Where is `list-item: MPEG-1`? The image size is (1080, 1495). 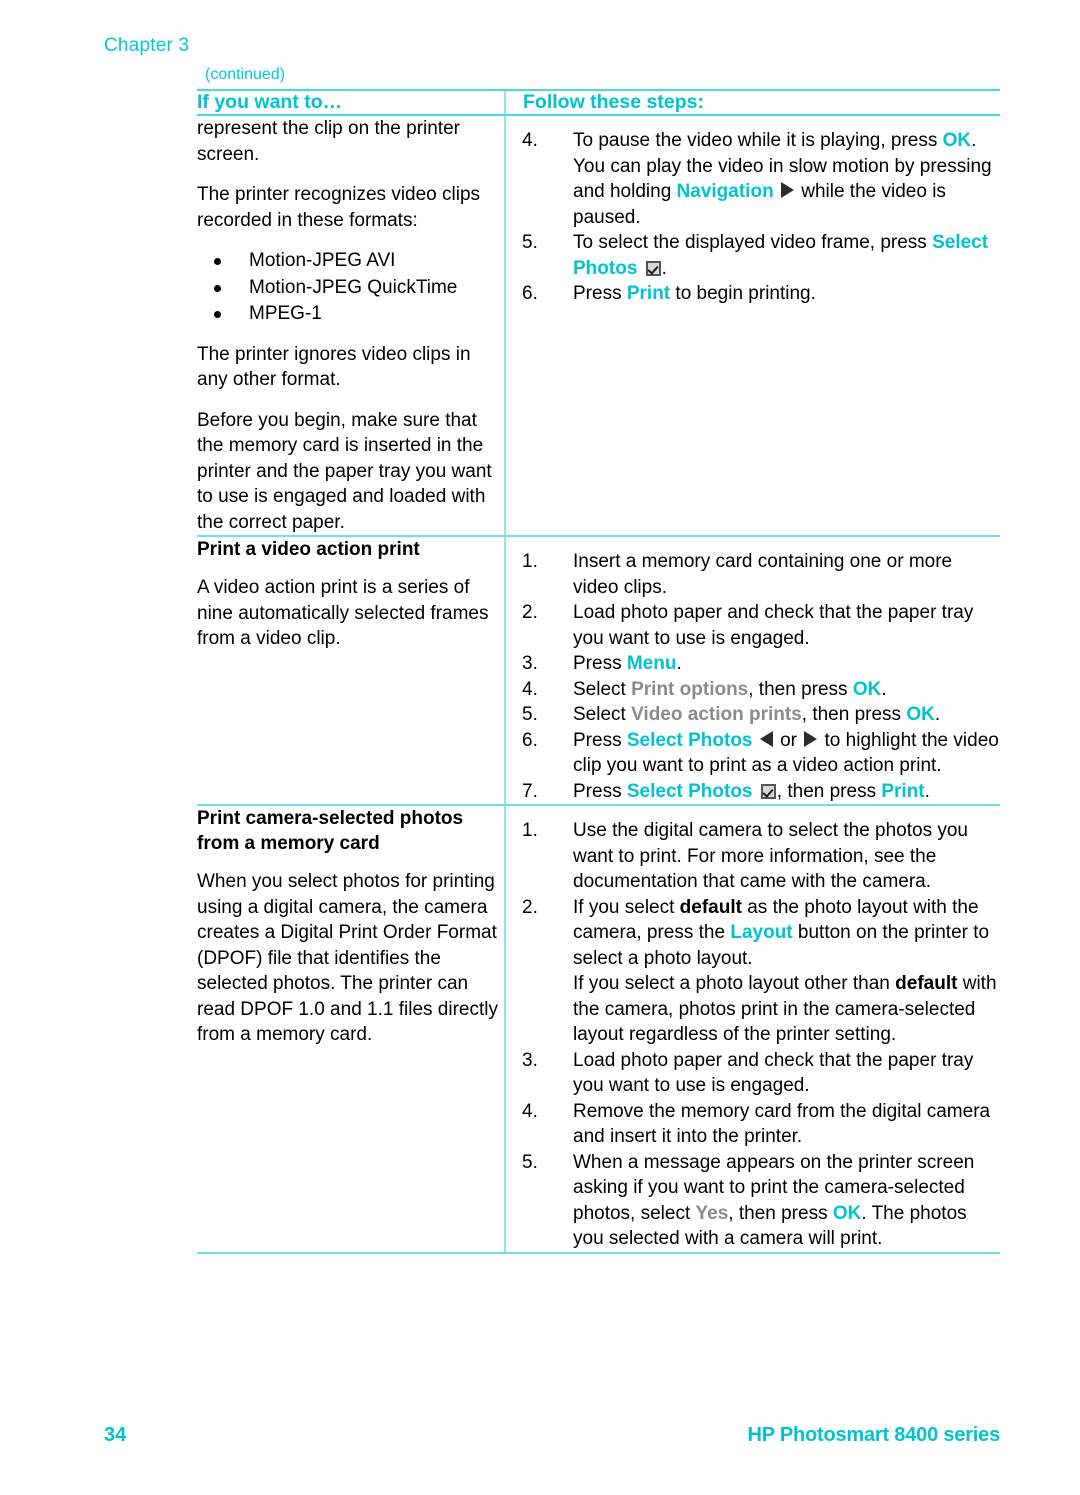 list-item: MPEG-1 is located at coordinates (350, 314).